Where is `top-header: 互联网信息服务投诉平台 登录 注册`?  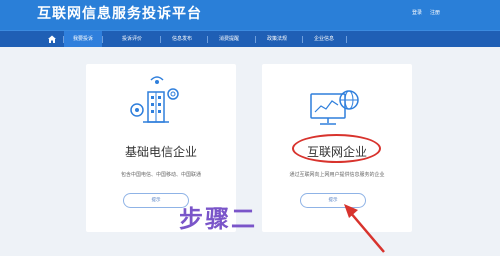
top-header: 互联网信息服务投诉平台 登录 注册 is located at coordinates (250, 15).